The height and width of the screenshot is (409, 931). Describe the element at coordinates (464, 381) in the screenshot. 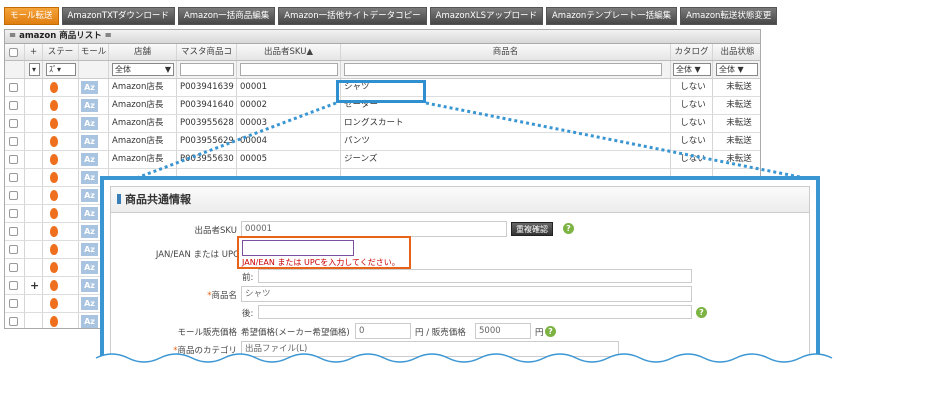

I see `torn-edge` at that location.